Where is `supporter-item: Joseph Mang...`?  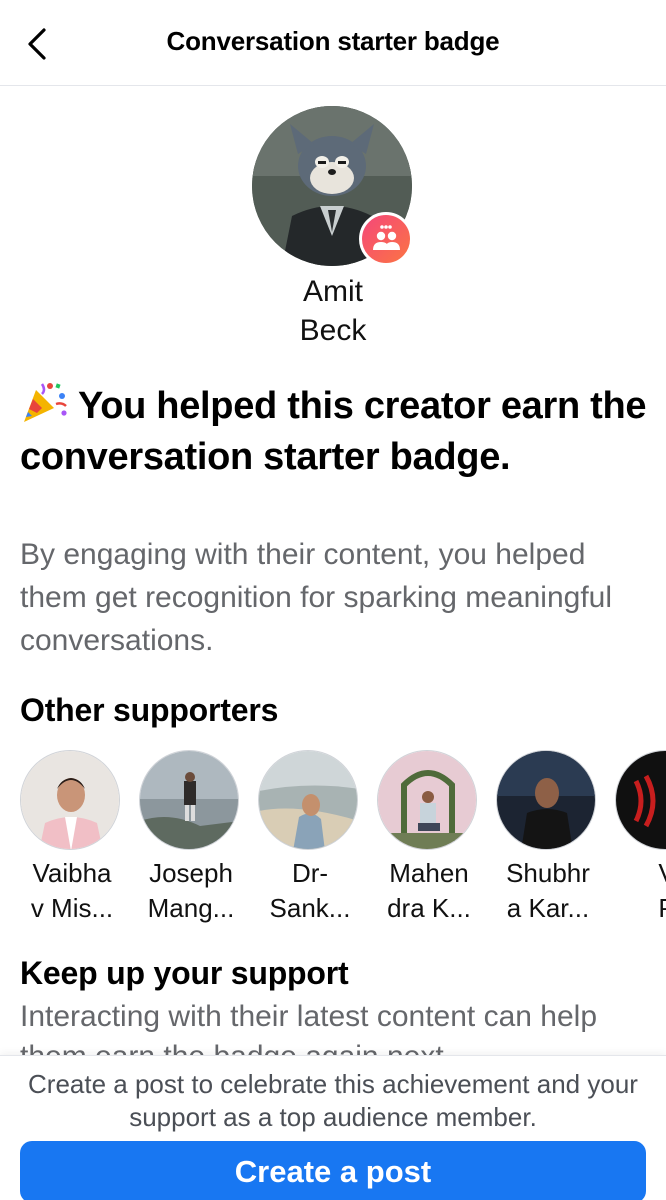
supporter-item: Joseph Mang... is located at coordinates (191, 838).